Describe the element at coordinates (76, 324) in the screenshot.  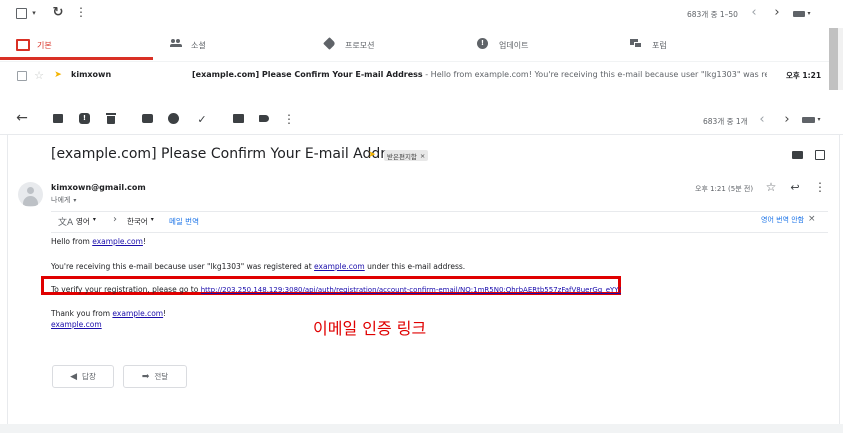
I see `signature-link: example.com` at that location.